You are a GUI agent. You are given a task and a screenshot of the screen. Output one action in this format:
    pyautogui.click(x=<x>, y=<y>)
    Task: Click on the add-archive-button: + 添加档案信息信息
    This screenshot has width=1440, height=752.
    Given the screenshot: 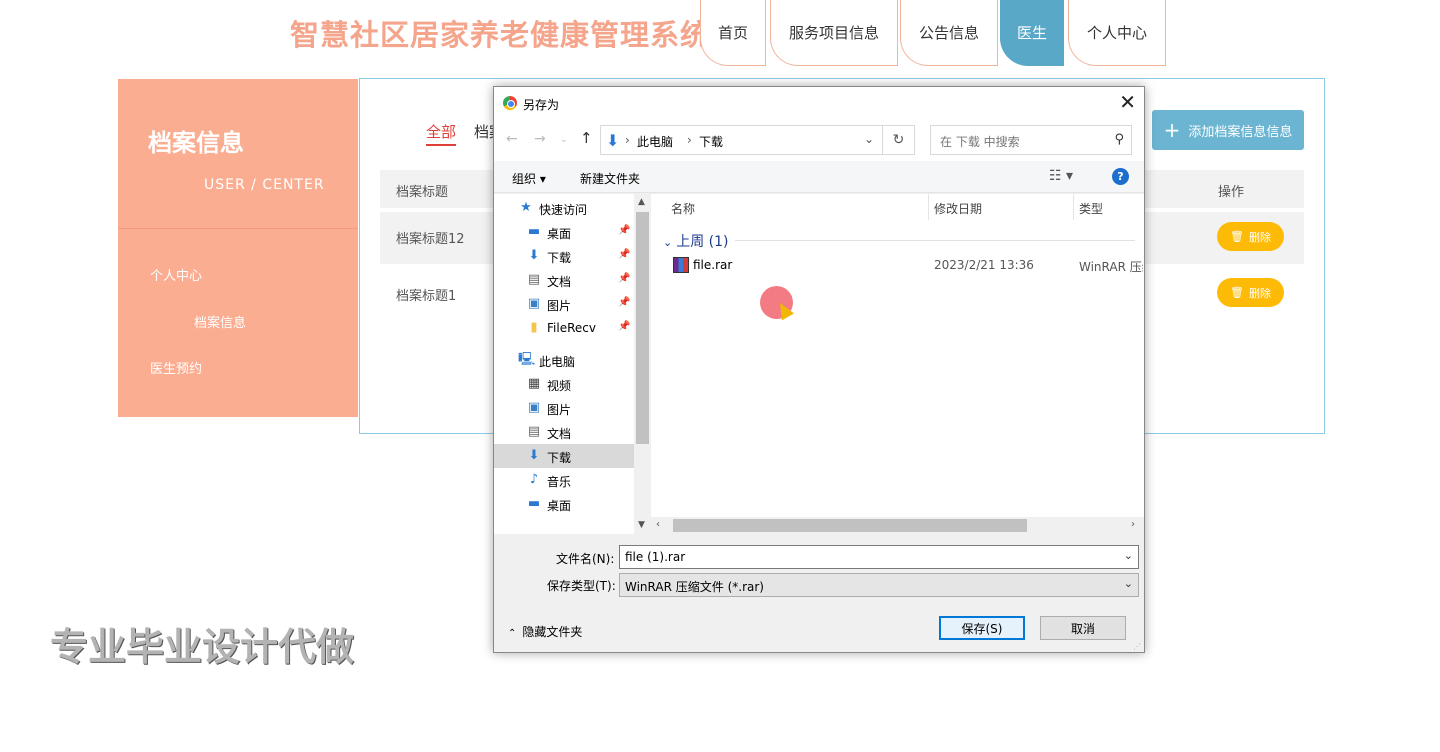 What is the action you would take?
    pyautogui.click(x=1228, y=130)
    